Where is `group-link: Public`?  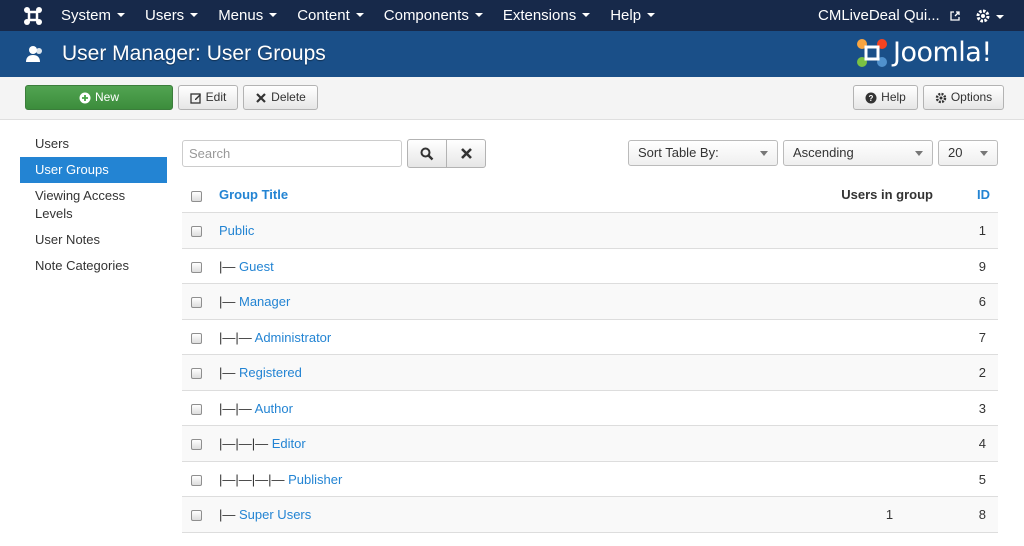 group-link: Public is located at coordinates (236, 230).